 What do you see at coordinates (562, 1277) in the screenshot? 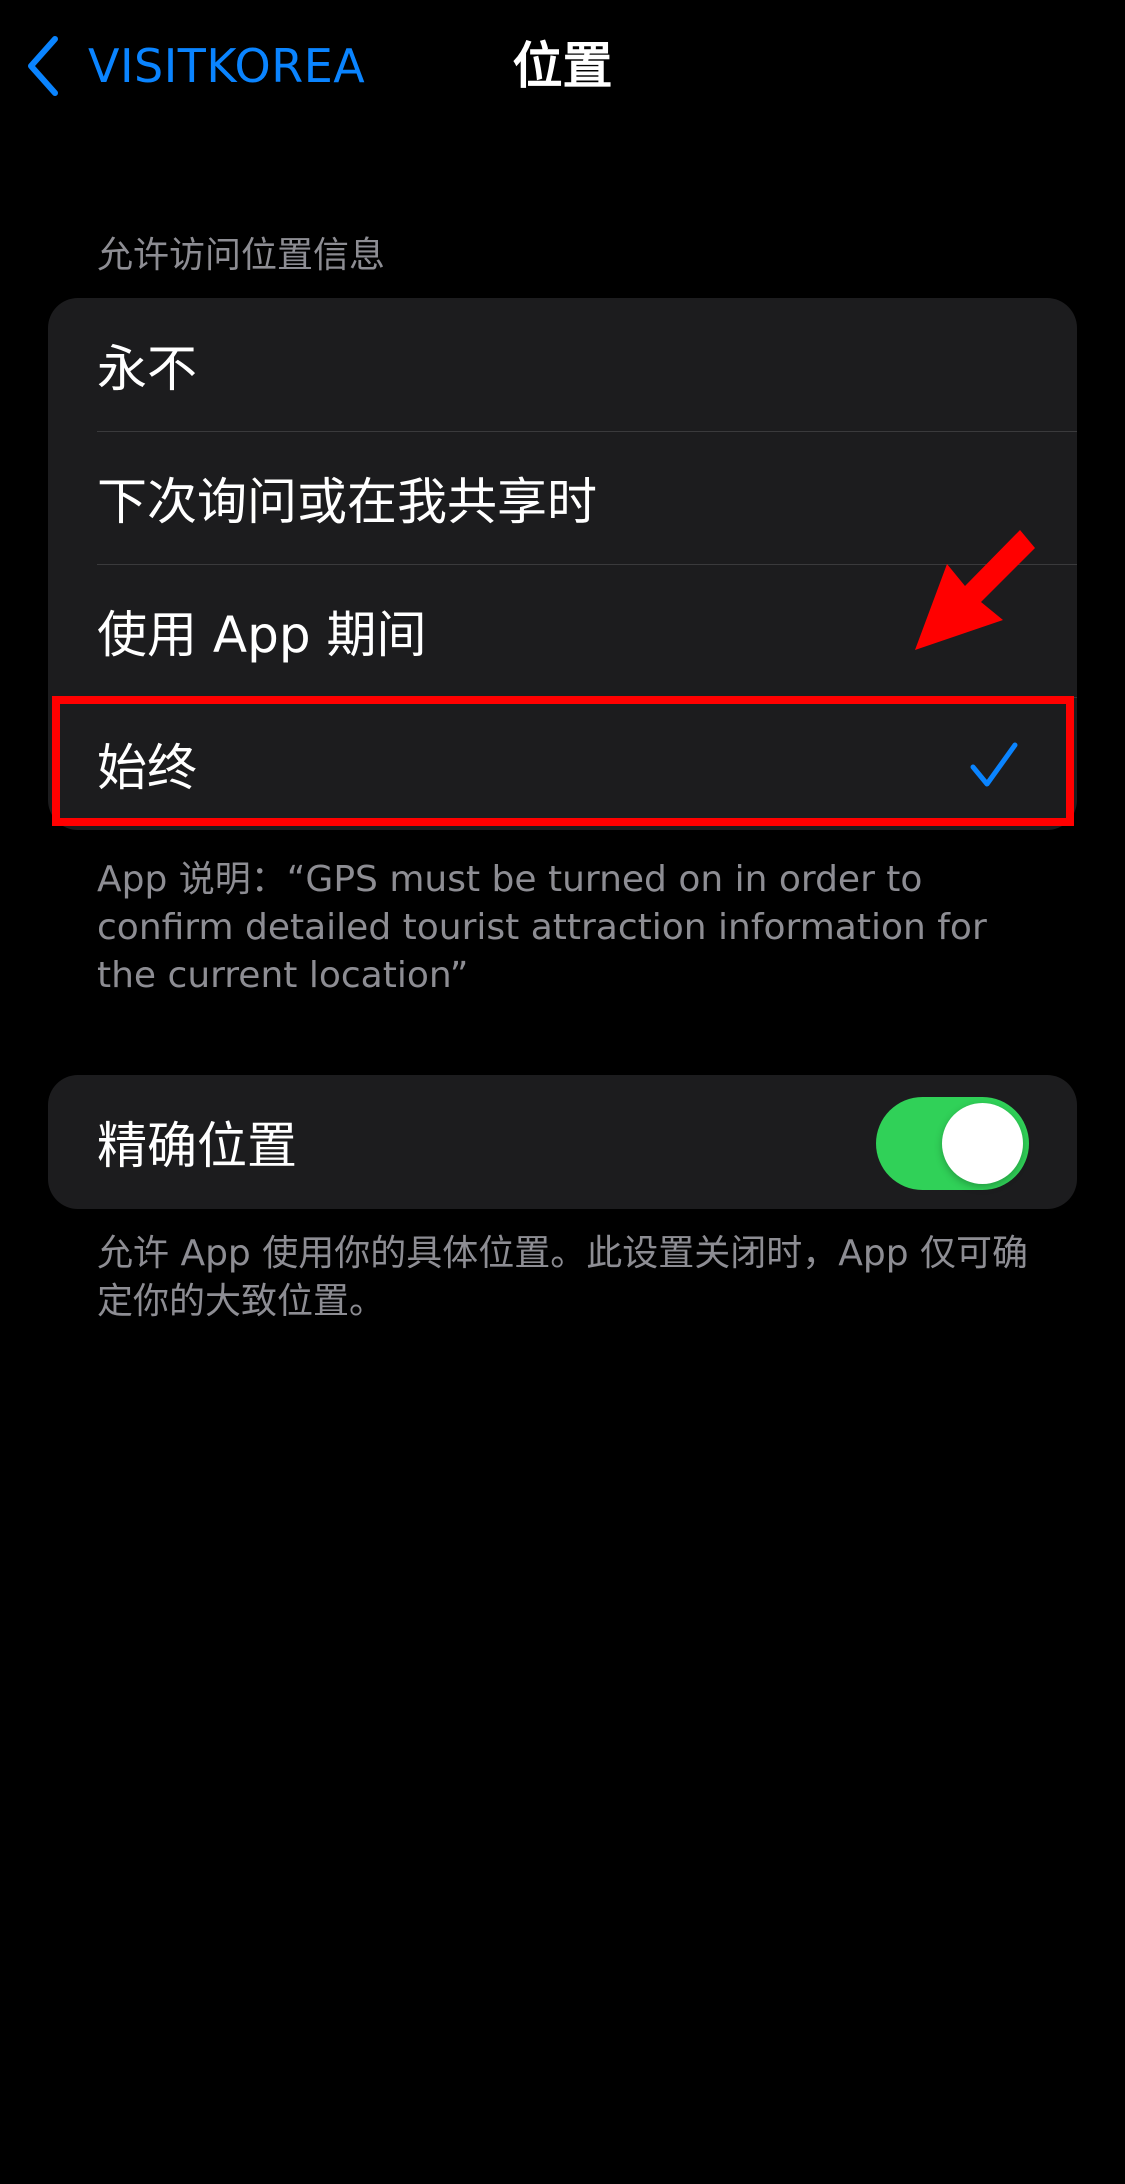
I see `precise-location-description: 允许 App 使用你的具体位置。此设置关闭时，App 仅可确定你的大致位置。` at bounding box center [562, 1277].